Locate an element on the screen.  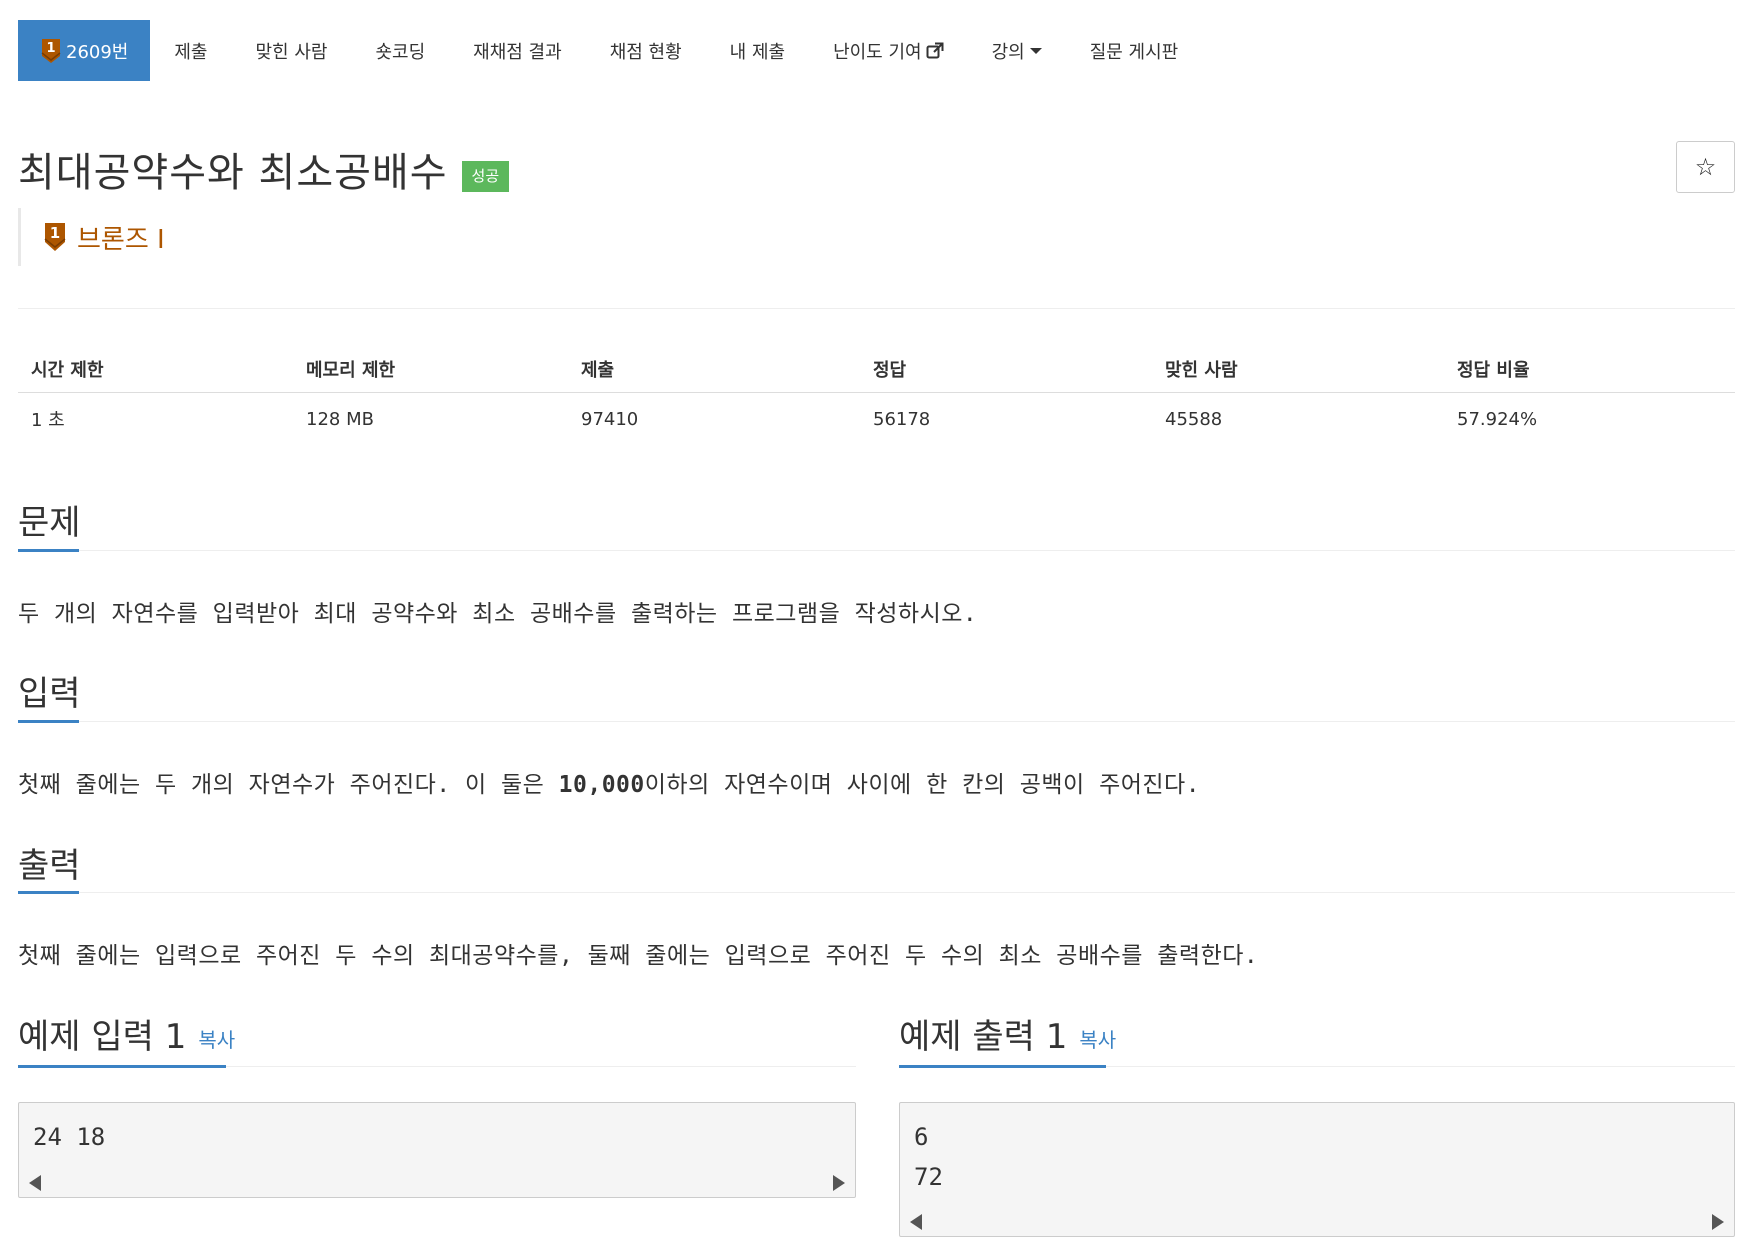
nav-tab-solvers: 맞힌 사람 is located at coordinates (292, 50).